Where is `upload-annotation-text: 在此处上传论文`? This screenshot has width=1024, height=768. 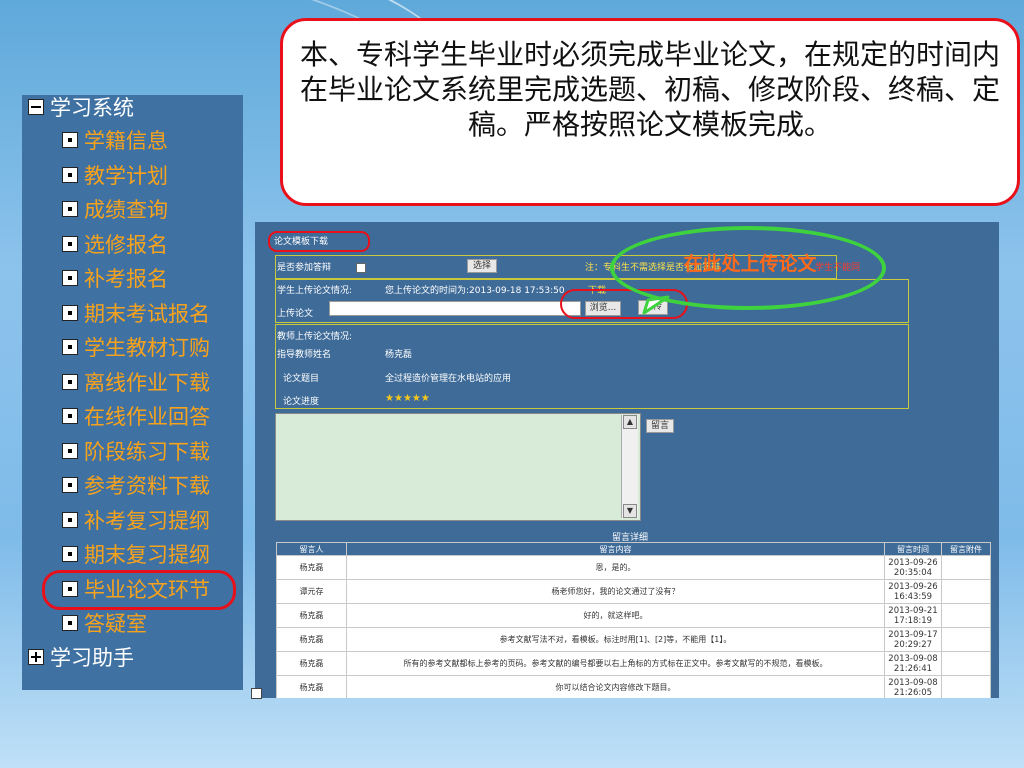 upload-annotation-text: 在此处上传论文 is located at coordinates (750, 264).